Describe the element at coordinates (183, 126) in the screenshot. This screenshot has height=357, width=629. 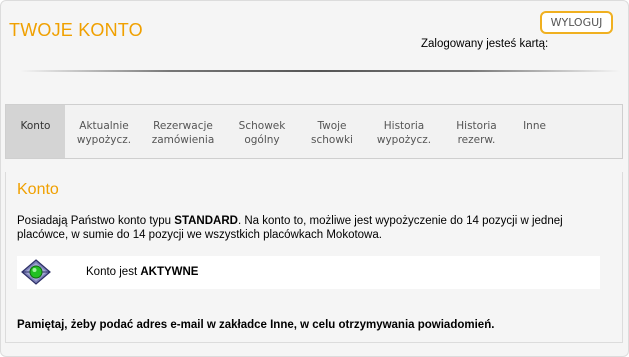
I see `tab-label: Rezerwacje` at that location.